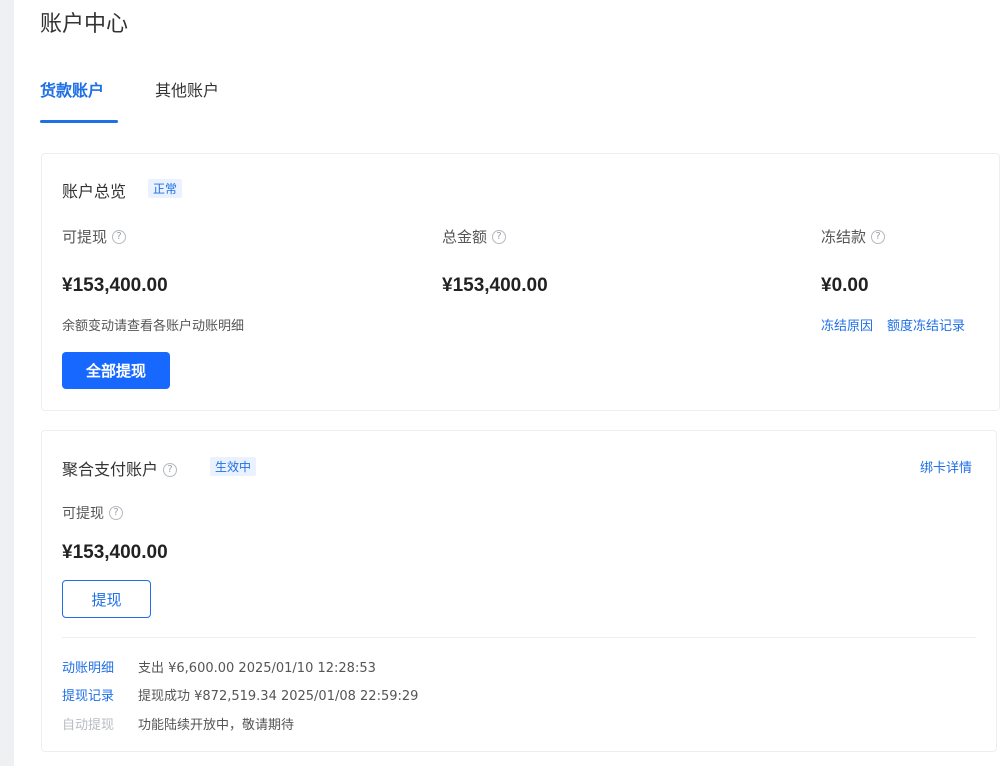 The height and width of the screenshot is (766, 1000). Describe the element at coordinates (187, 101) in the screenshot. I see `tab-other-accounts: 其他账户` at that location.